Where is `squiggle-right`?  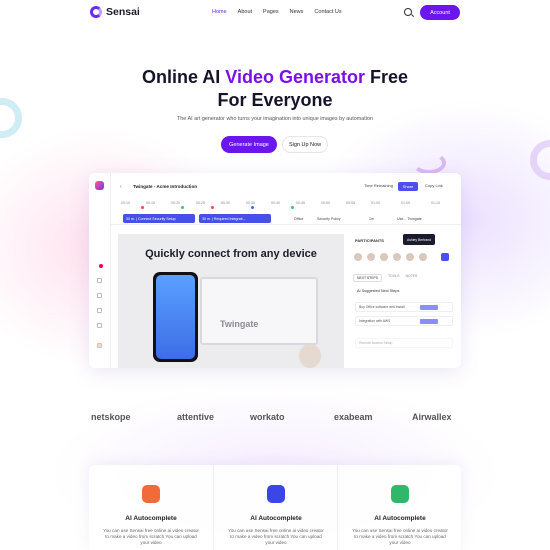 squiggle-right is located at coordinates (429, 163).